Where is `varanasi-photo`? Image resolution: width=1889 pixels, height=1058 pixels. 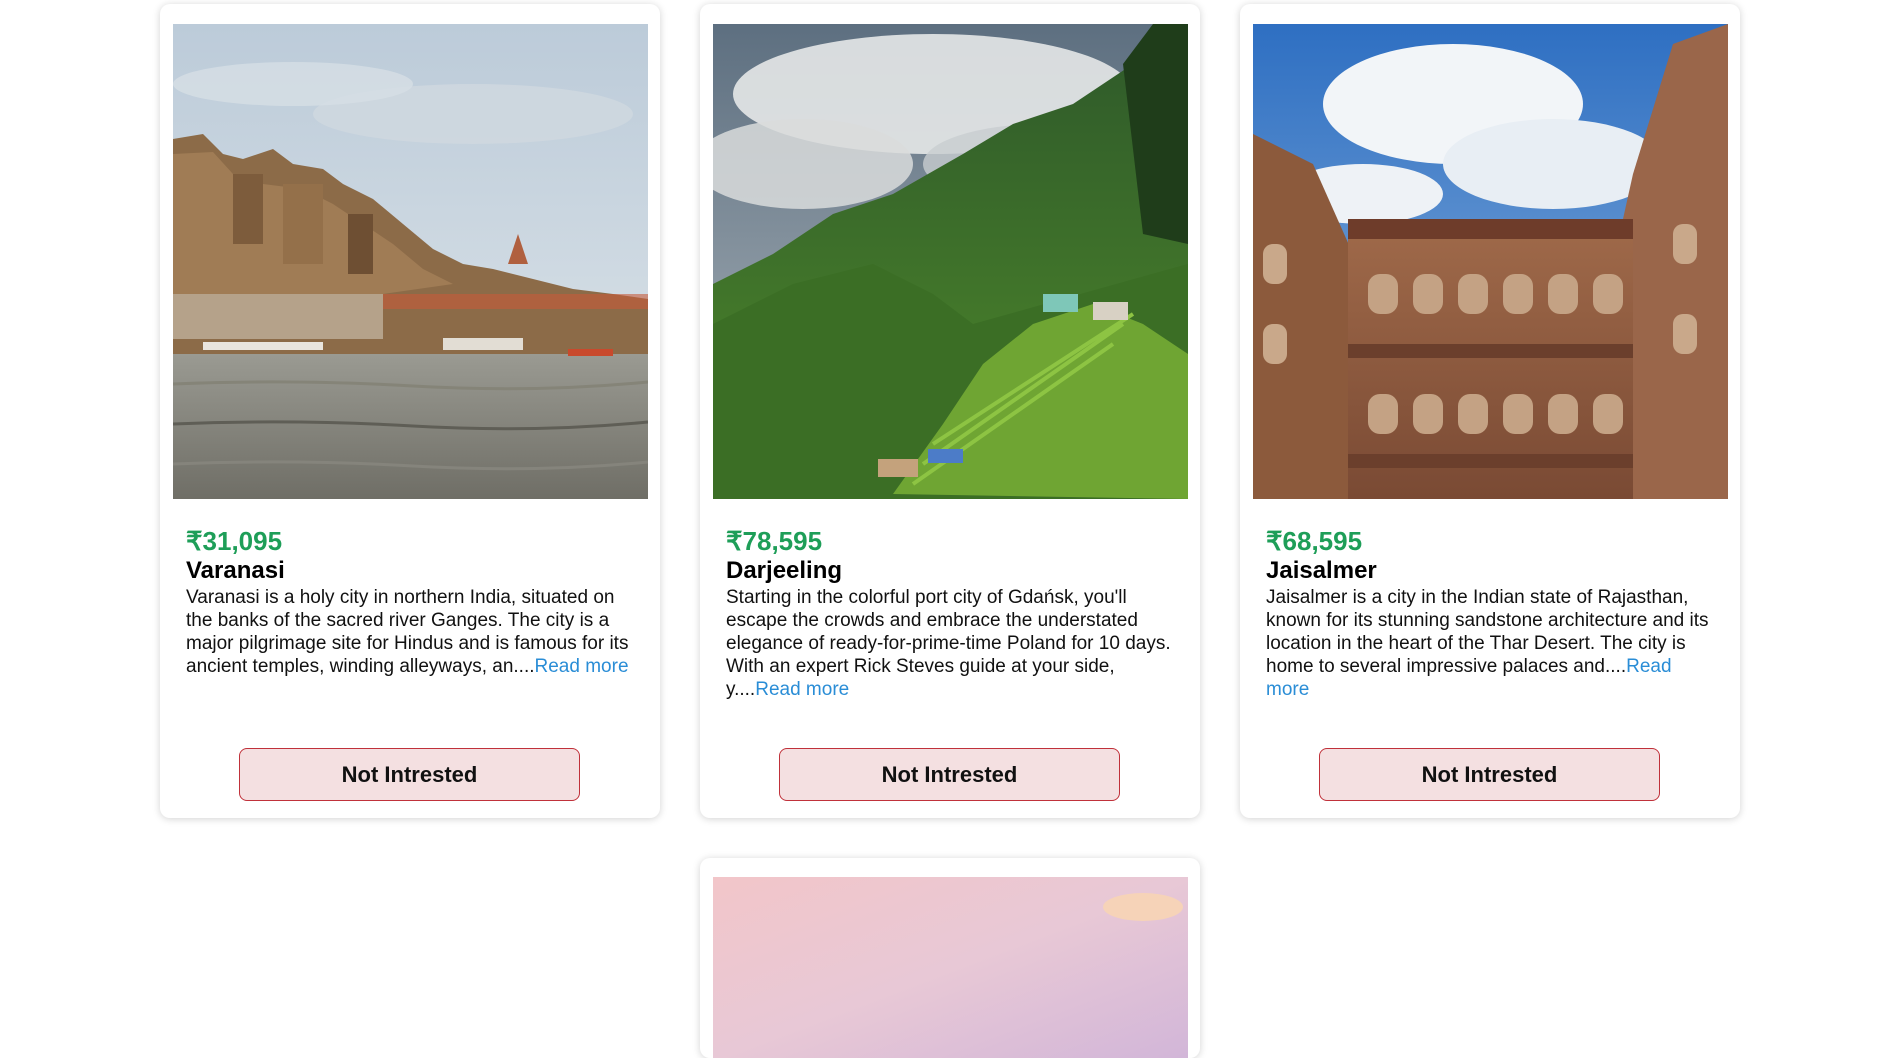
varanasi-photo is located at coordinates (410, 261).